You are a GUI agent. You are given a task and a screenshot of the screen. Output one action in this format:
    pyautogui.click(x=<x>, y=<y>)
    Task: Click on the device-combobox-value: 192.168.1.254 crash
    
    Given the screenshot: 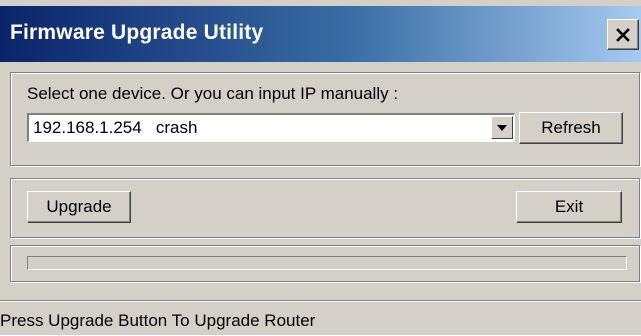 What is the action you would take?
    pyautogui.click(x=115, y=128)
    